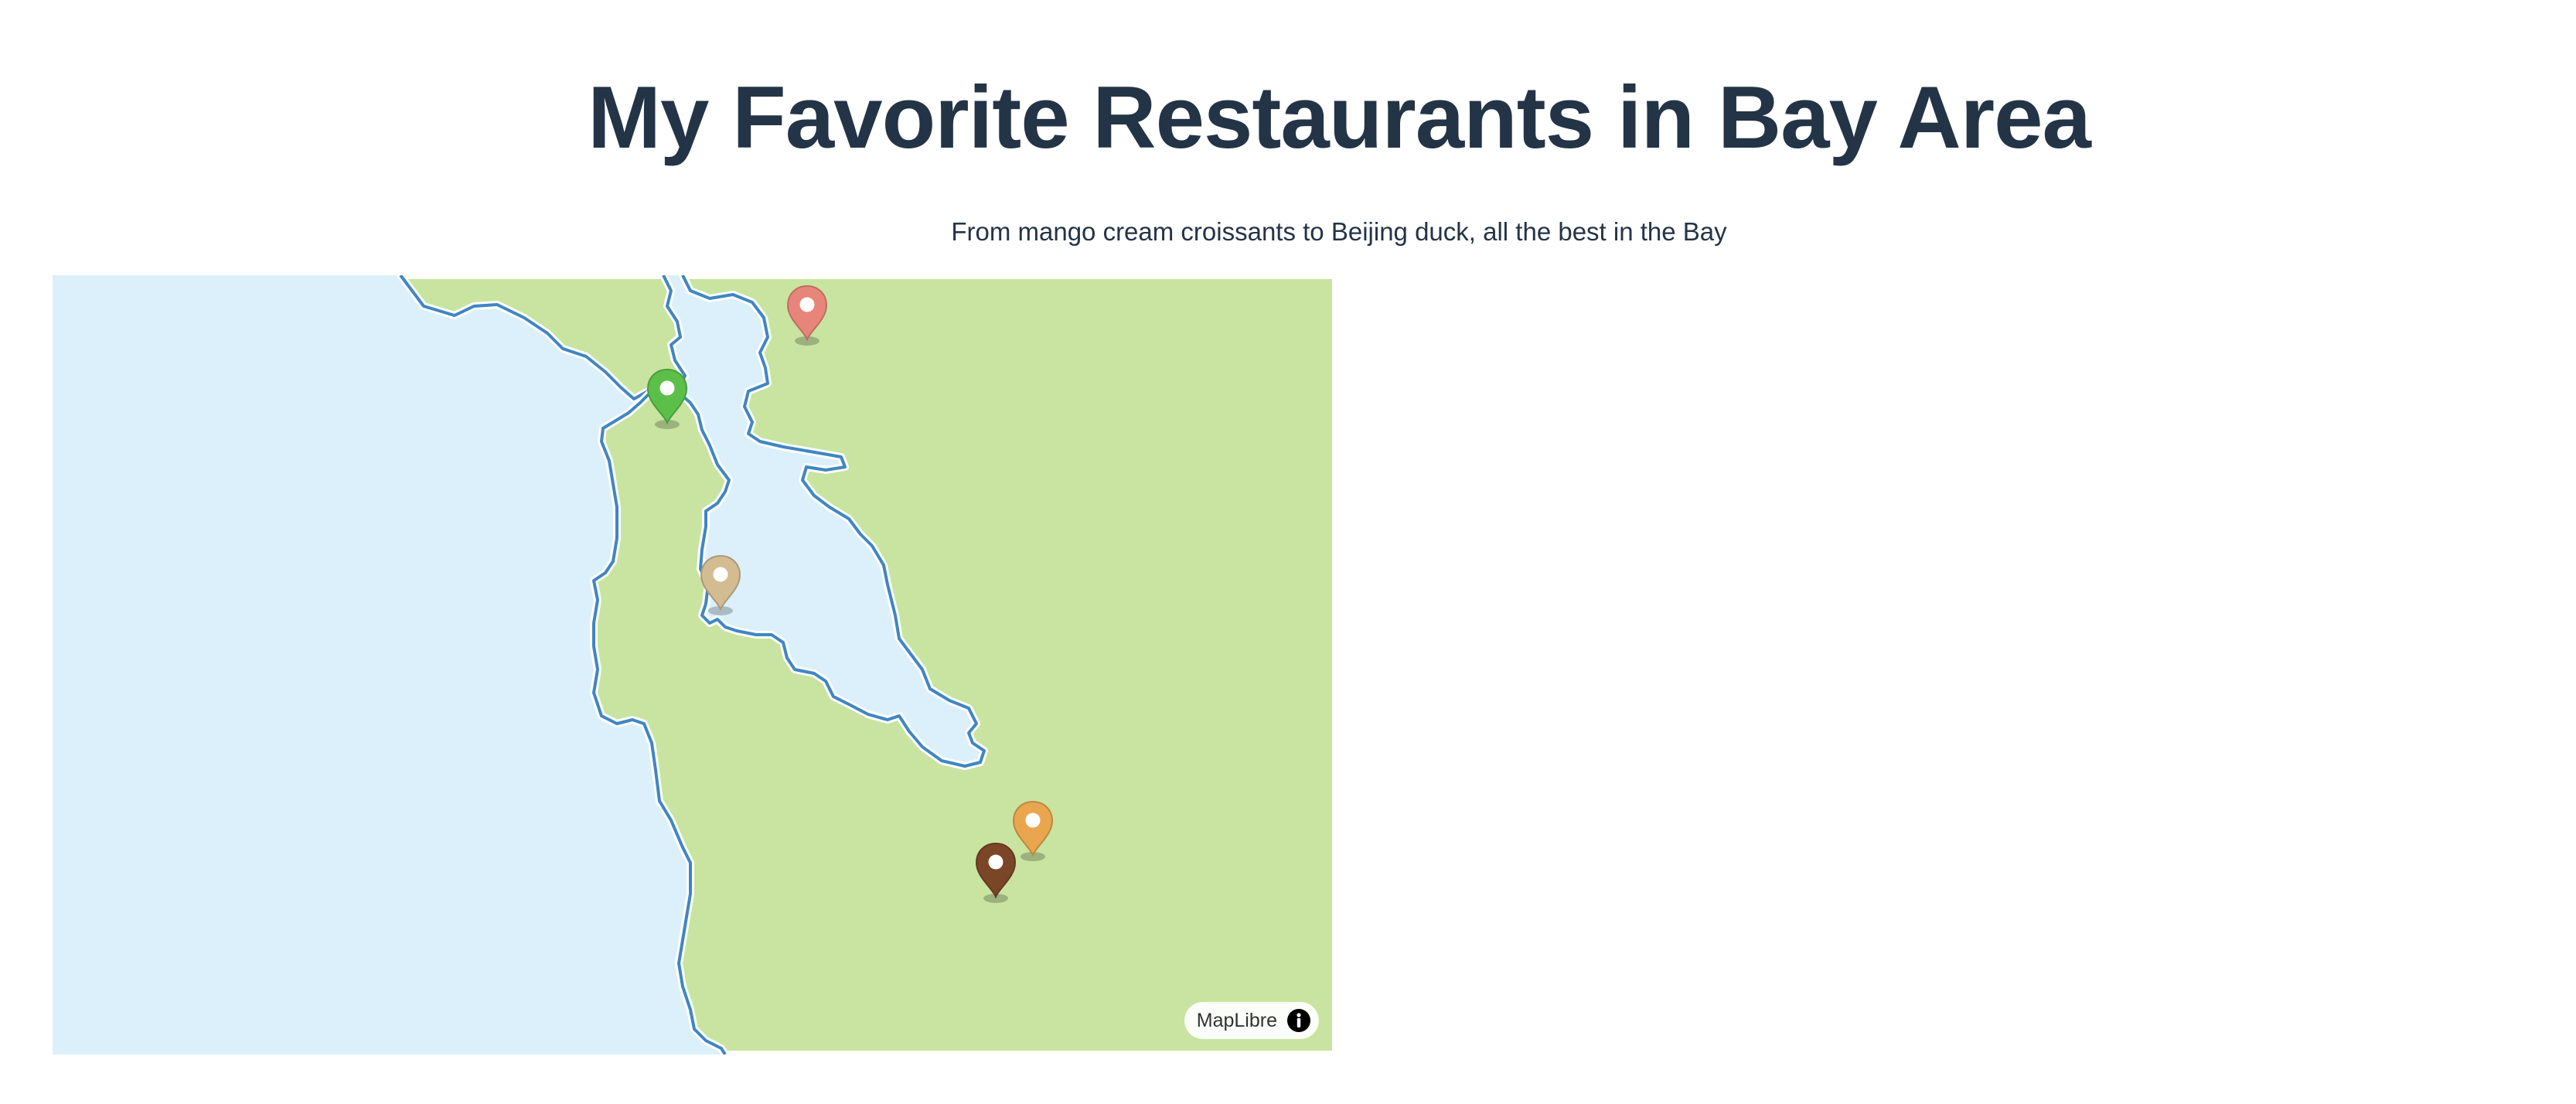  I want to click on attribution-control: MapLibre, so click(1251, 1020).